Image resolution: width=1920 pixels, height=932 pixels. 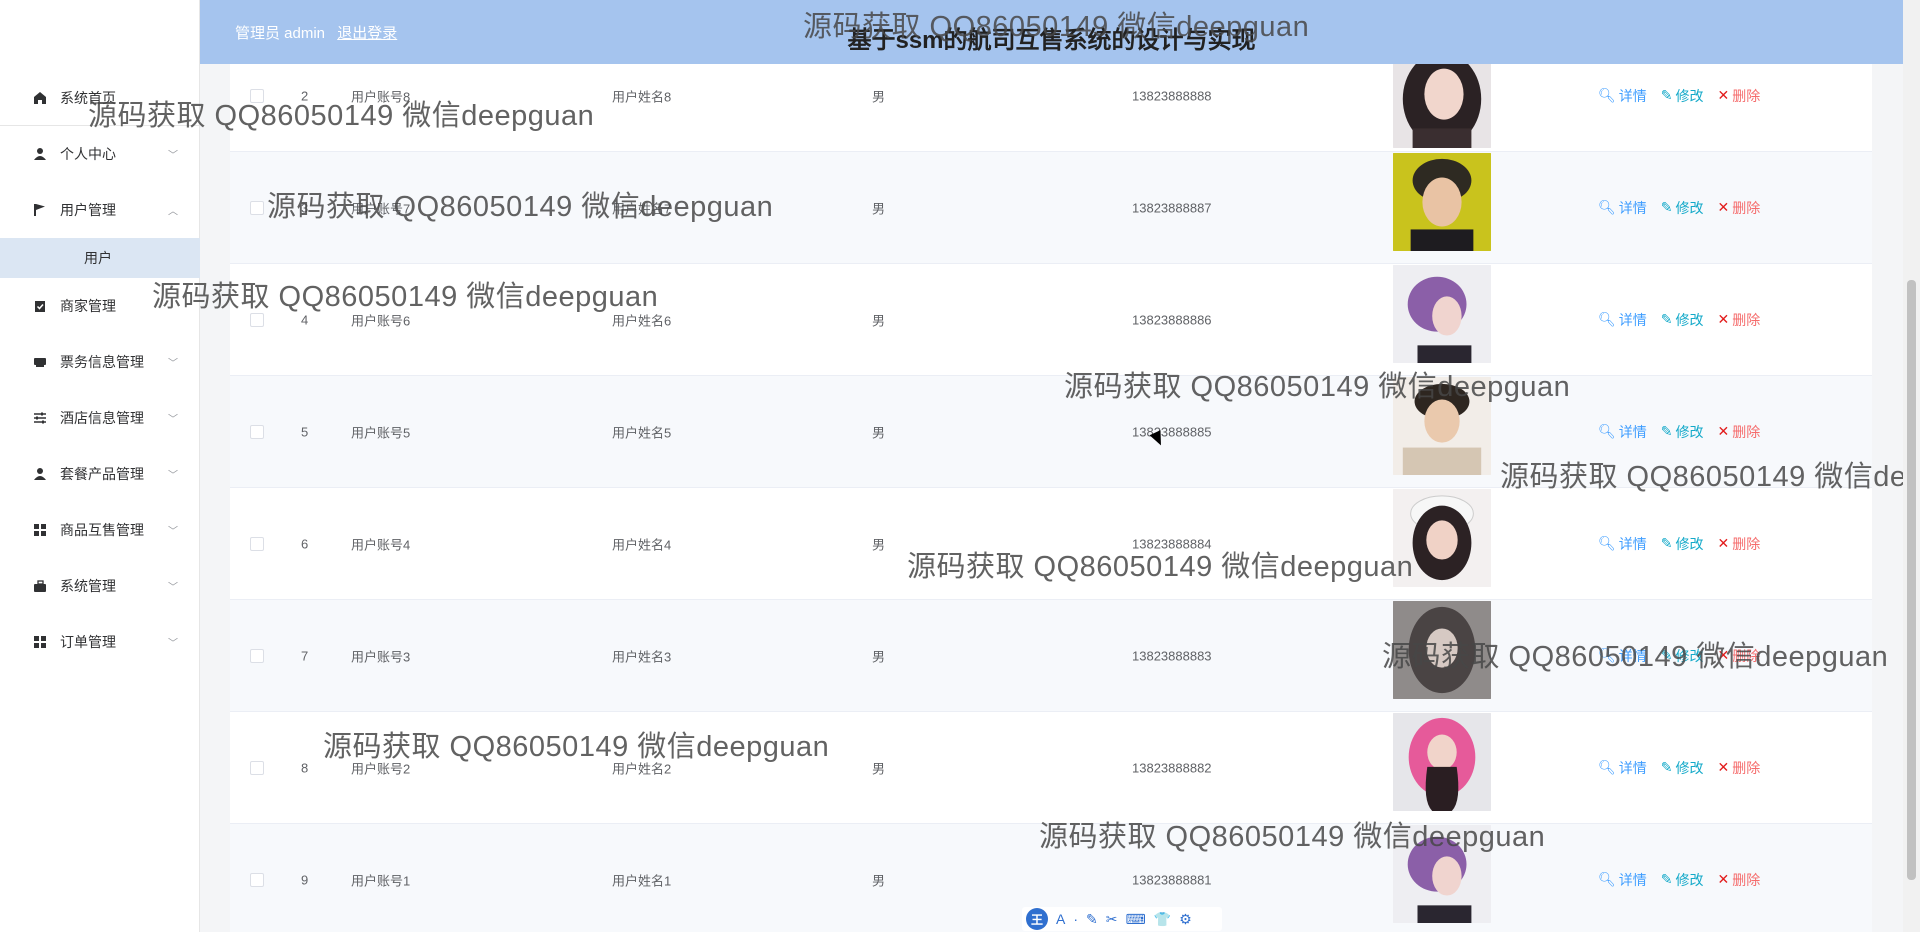 I want to click on row-account: 用户账号8, so click(x=381, y=96).